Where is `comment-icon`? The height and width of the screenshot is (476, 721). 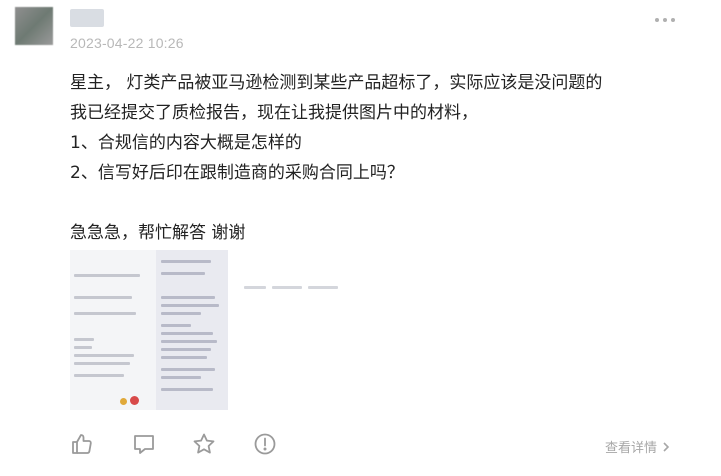
comment-icon is located at coordinates (144, 444).